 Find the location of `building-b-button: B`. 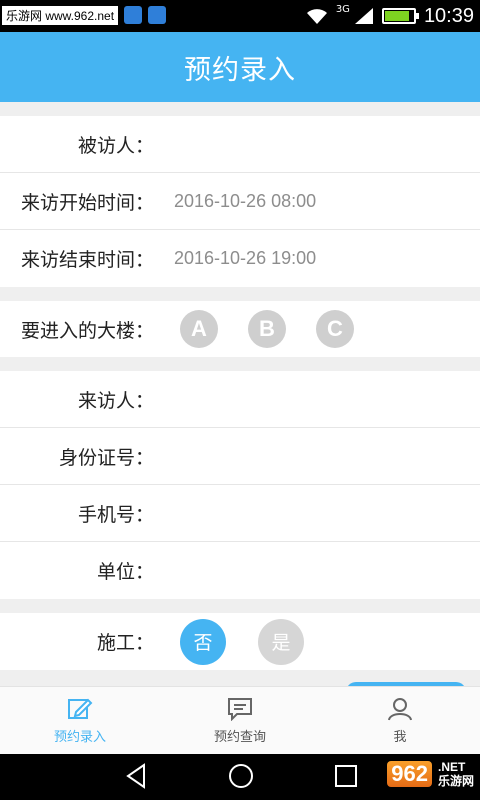

building-b-button: B is located at coordinates (267, 329).